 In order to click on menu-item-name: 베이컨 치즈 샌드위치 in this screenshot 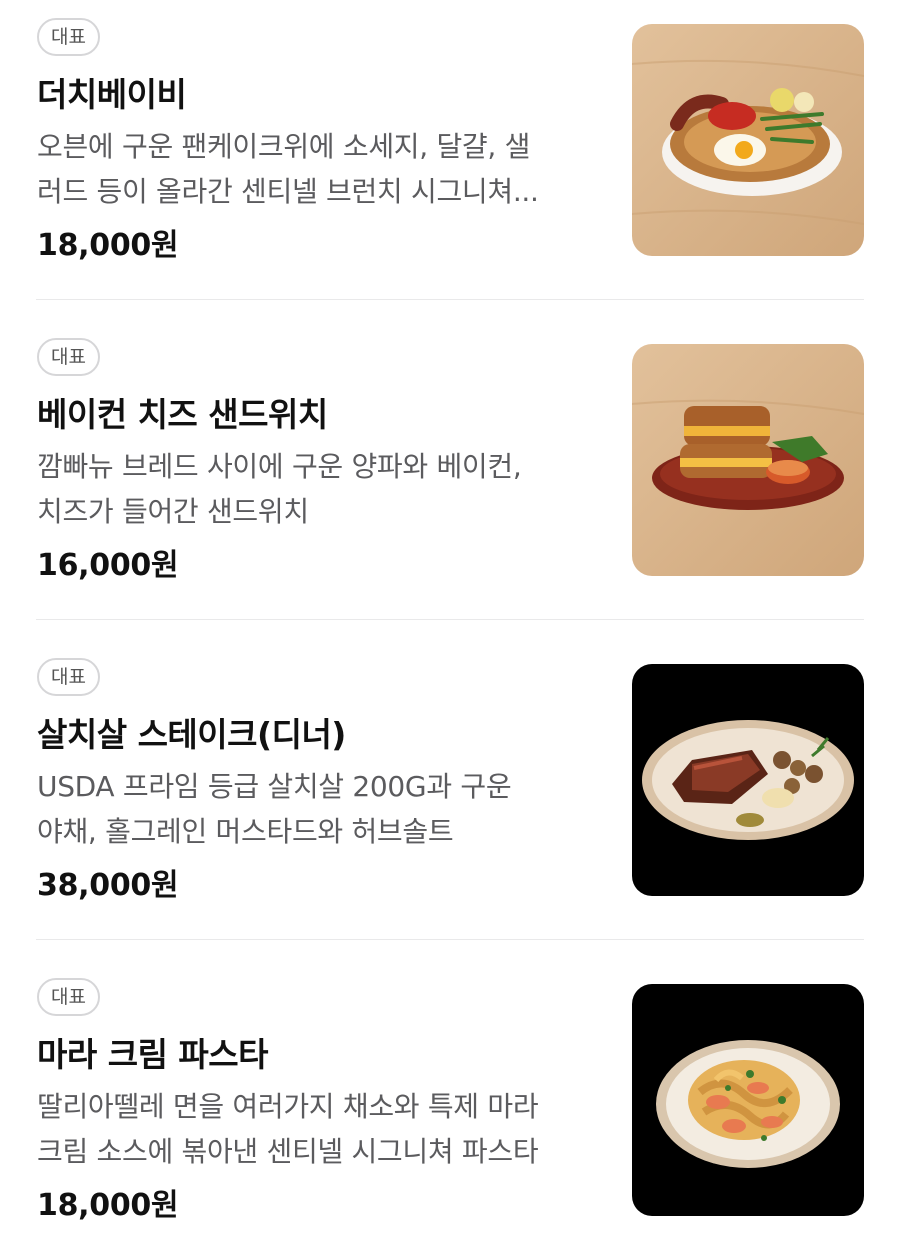, I will do `click(182, 414)`.